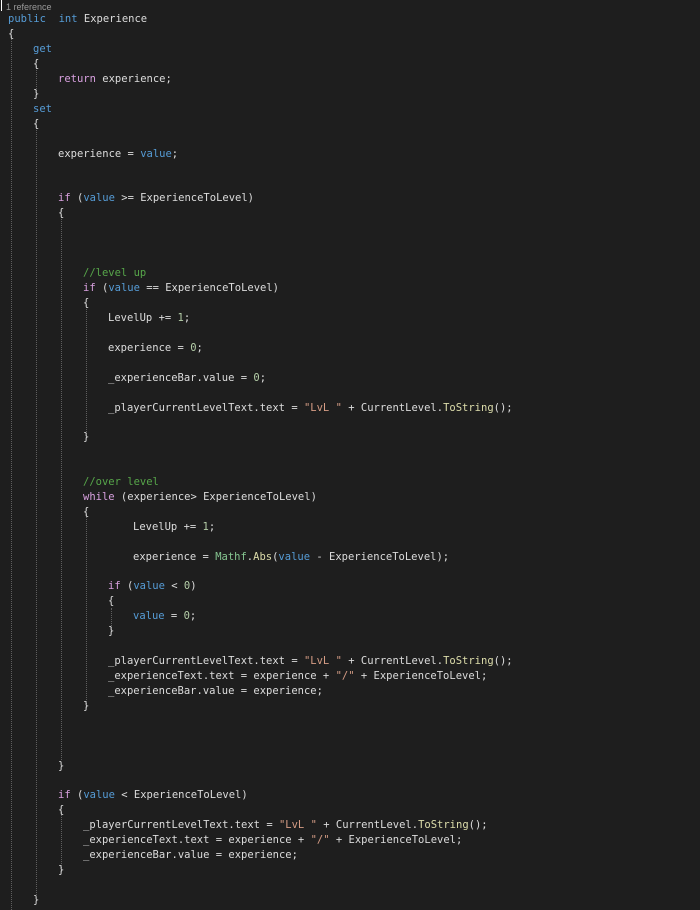 Image resolution: width=700 pixels, height=910 pixels. I want to click on code-line: _experienceBar.value = 0;, so click(187, 378).